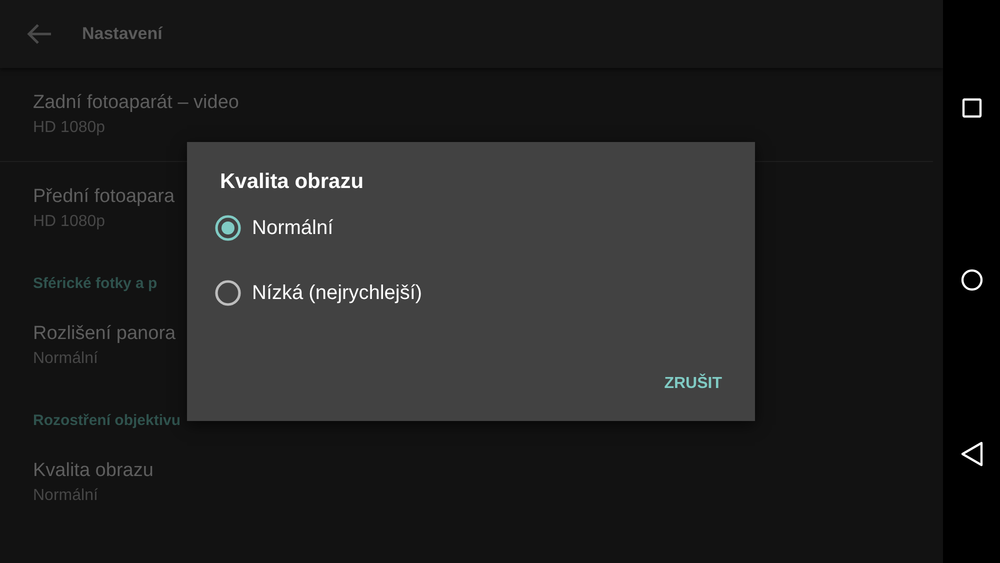 This screenshot has width=1000, height=563. Describe the element at coordinates (337, 293) in the screenshot. I see `option-label: Nízká (nejrychlejší)` at that location.